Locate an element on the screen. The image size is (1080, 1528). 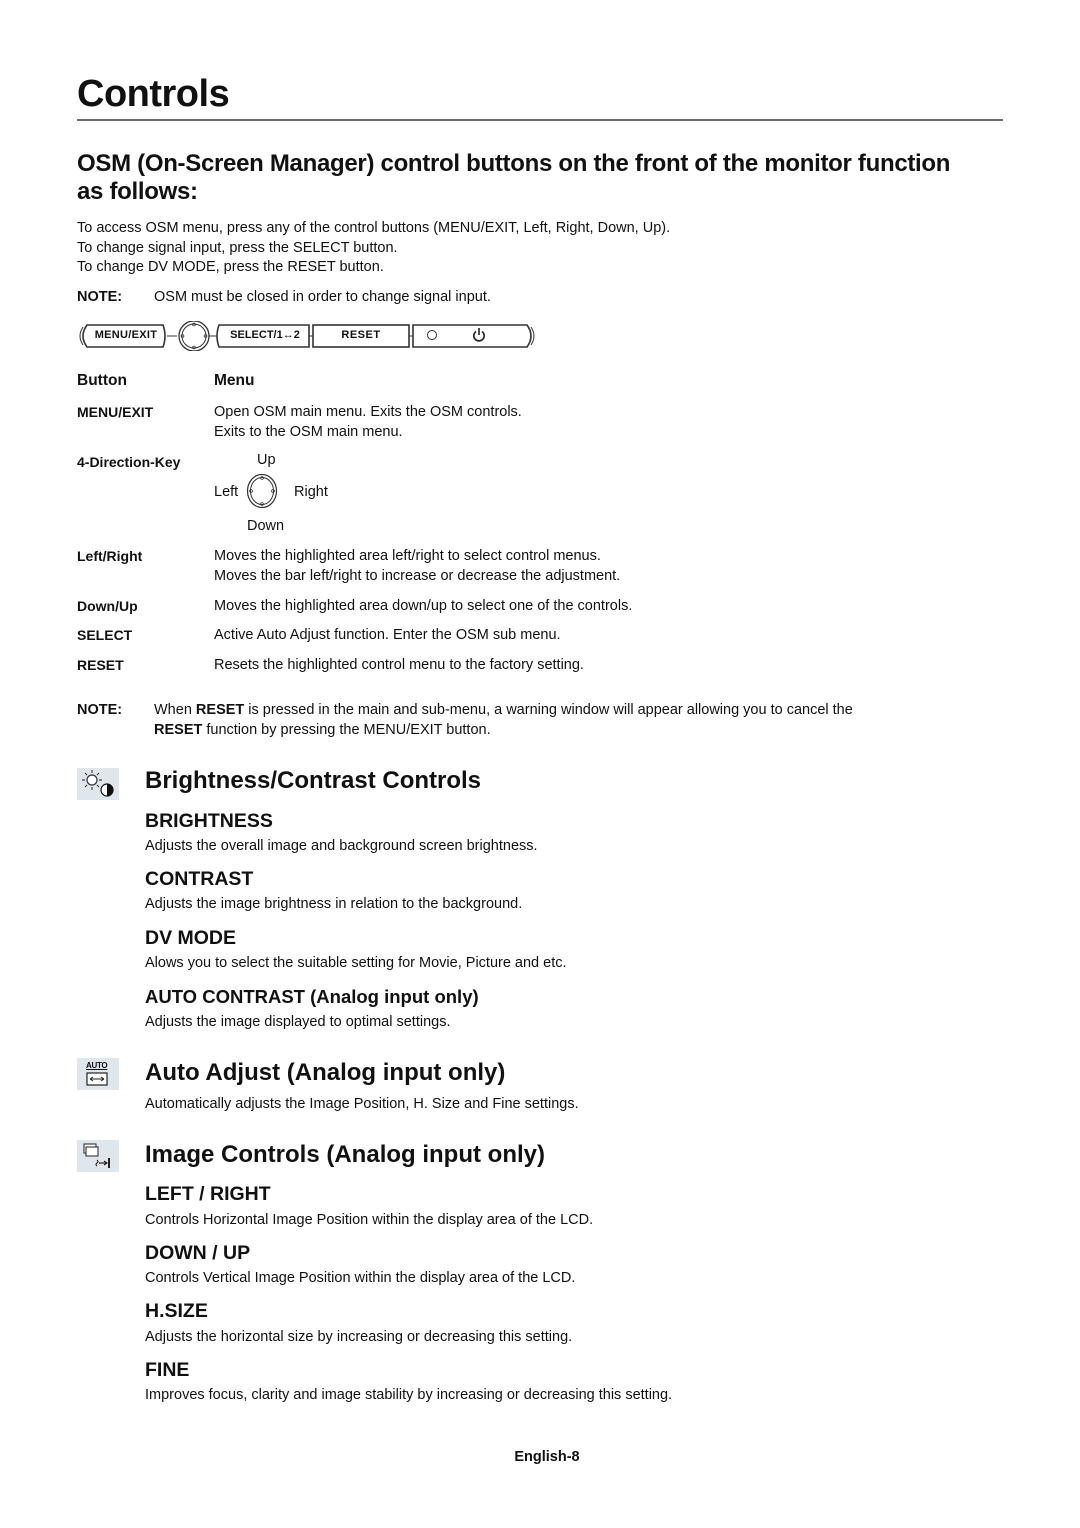
dirkey-right-label: Right is located at coordinates (311, 492).